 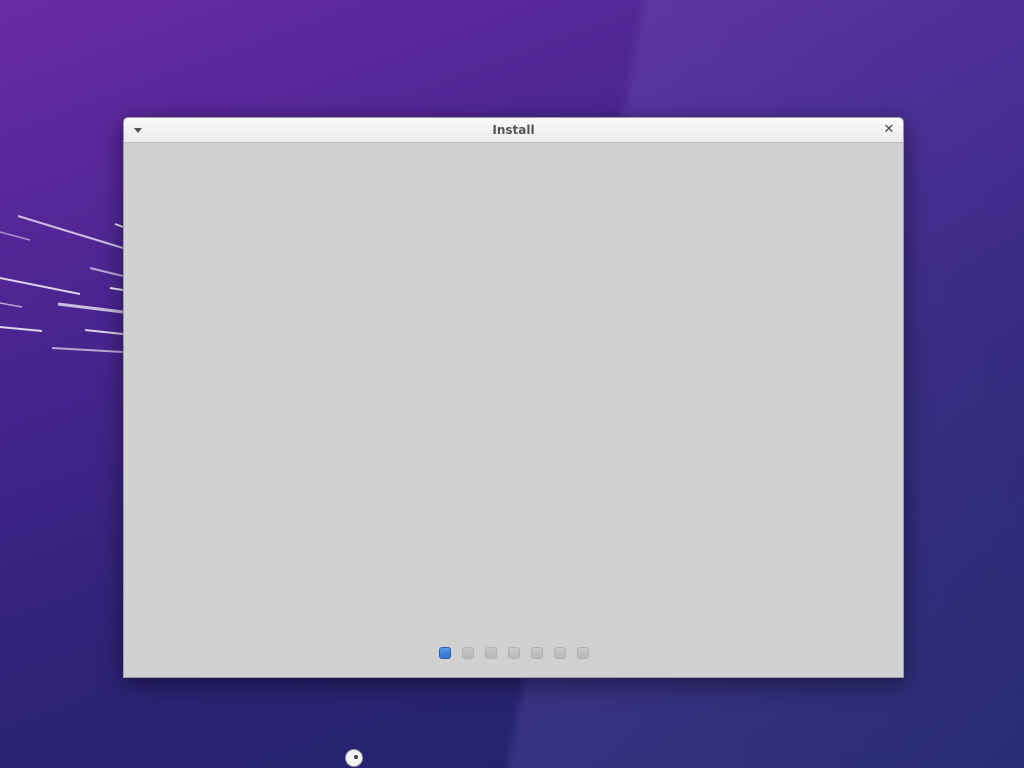 I want to click on step-dot-active, so click(x=444, y=653).